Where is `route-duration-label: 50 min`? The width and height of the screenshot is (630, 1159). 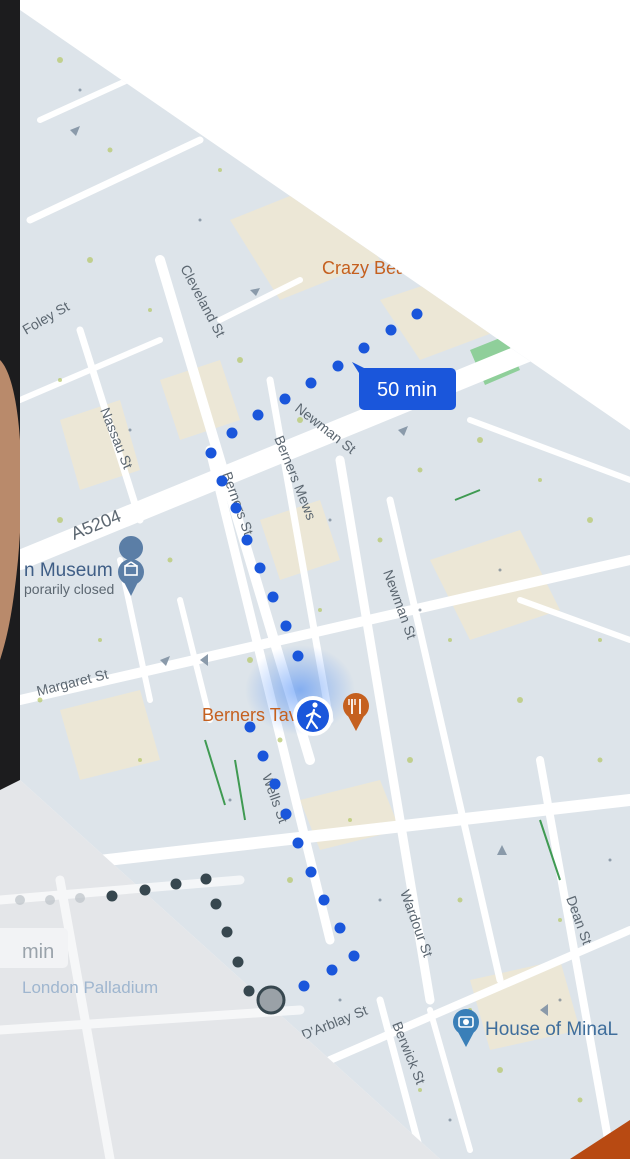
route-duration-label: 50 min is located at coordinates (407, 390).